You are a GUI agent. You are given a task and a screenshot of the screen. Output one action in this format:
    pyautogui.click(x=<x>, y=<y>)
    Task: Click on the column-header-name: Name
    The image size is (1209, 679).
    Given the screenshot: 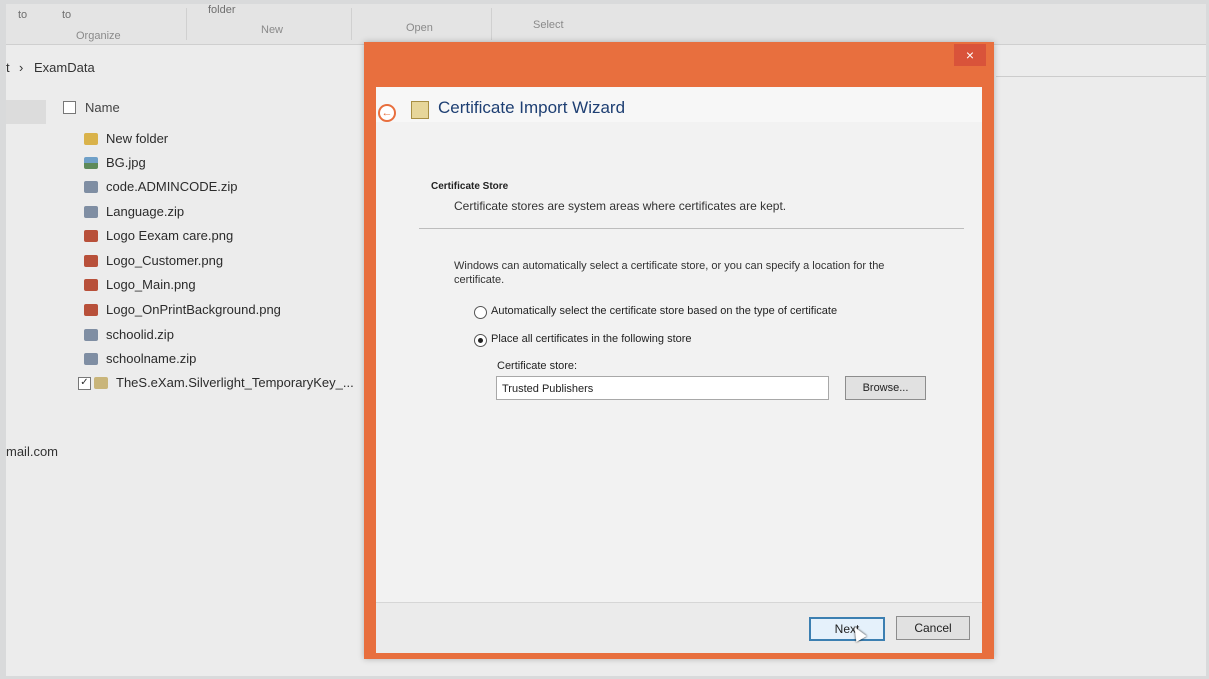 What is the action you would take?
    pyautogui.click(x=211, y=108)
    